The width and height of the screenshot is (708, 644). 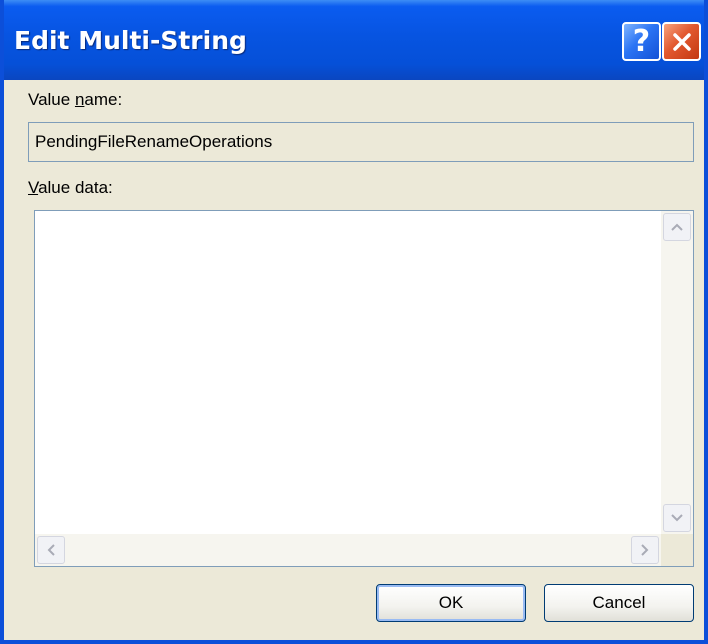 I want to click on scroll-down-button, so click(x=677, y=518).